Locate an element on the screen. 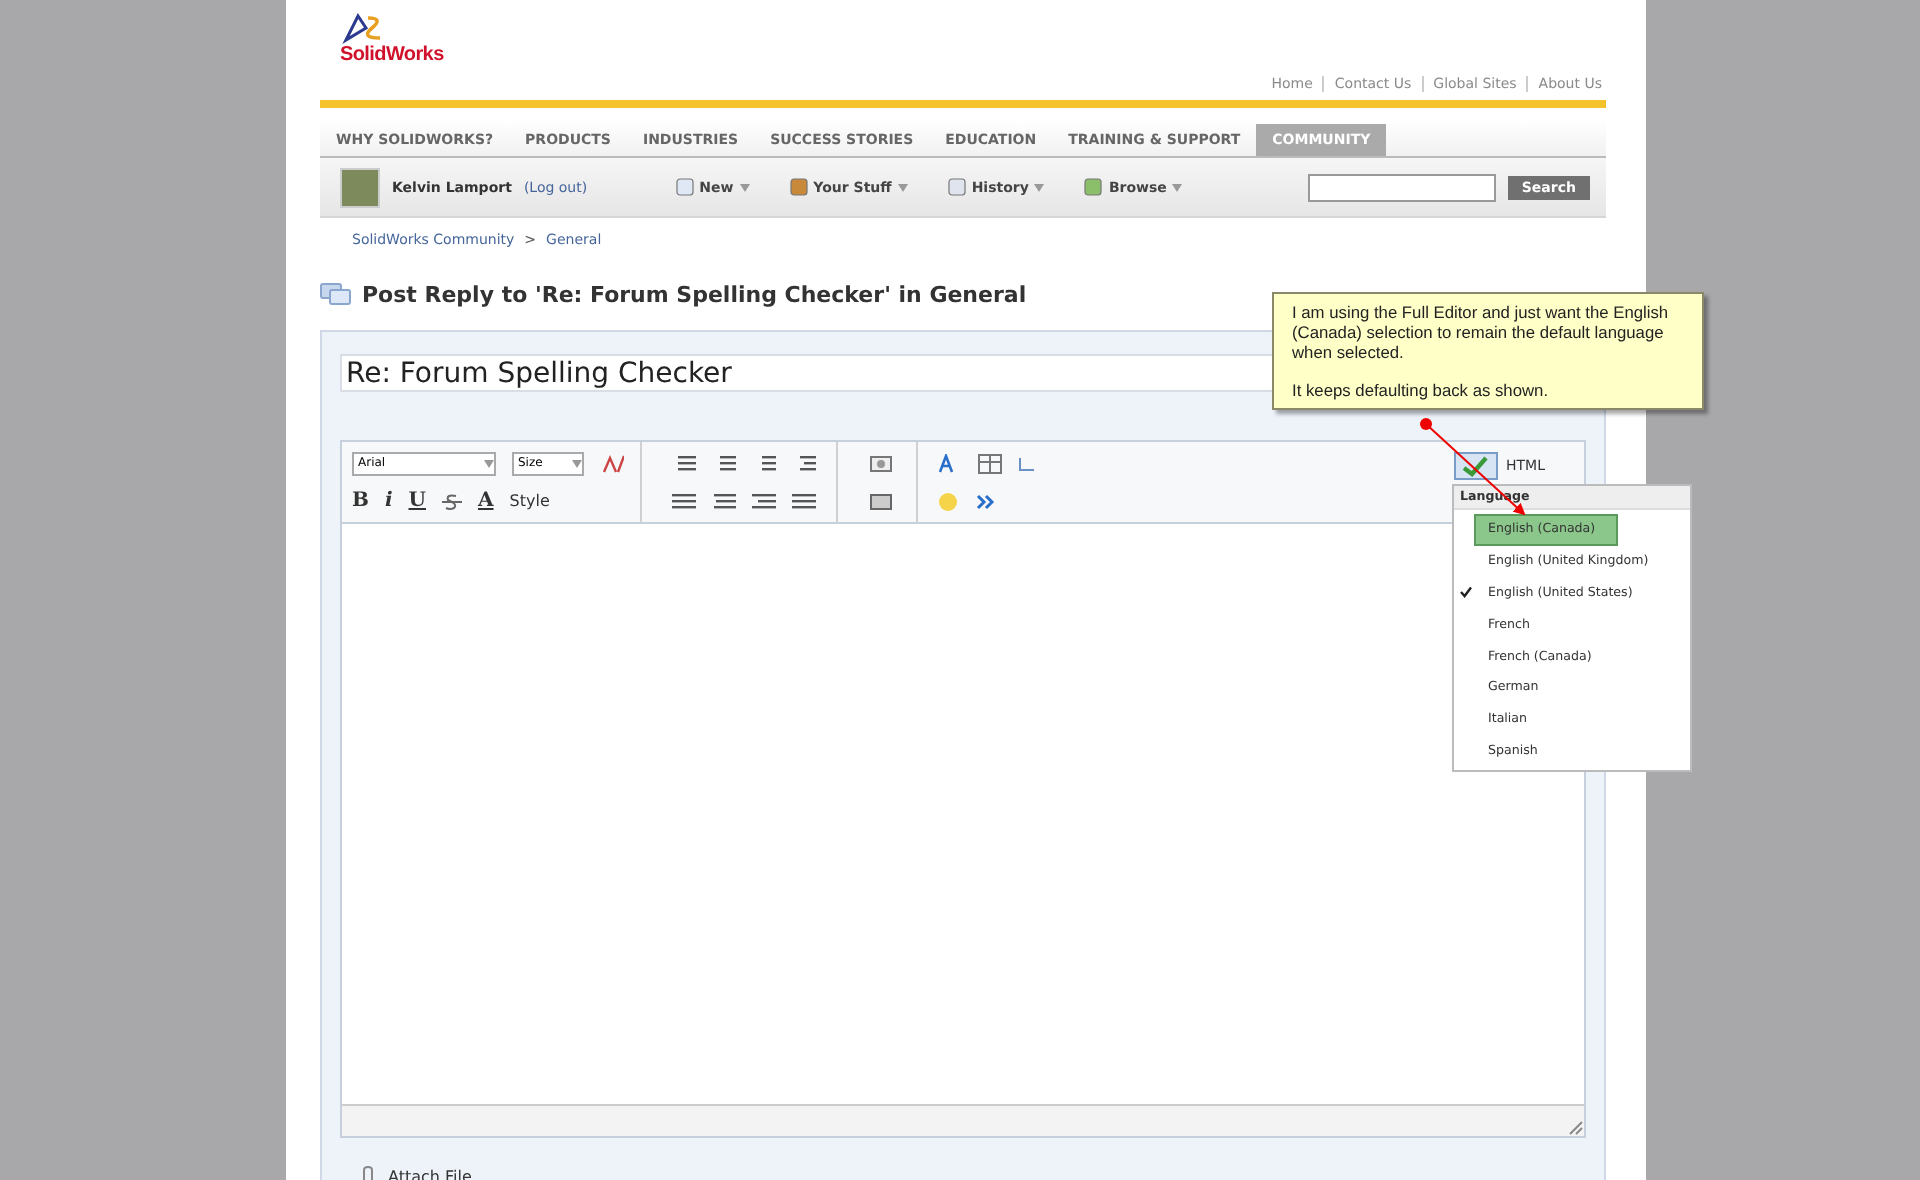 The image size is (1920, 1180). align-center-icon is located at coordinates (724, 501).